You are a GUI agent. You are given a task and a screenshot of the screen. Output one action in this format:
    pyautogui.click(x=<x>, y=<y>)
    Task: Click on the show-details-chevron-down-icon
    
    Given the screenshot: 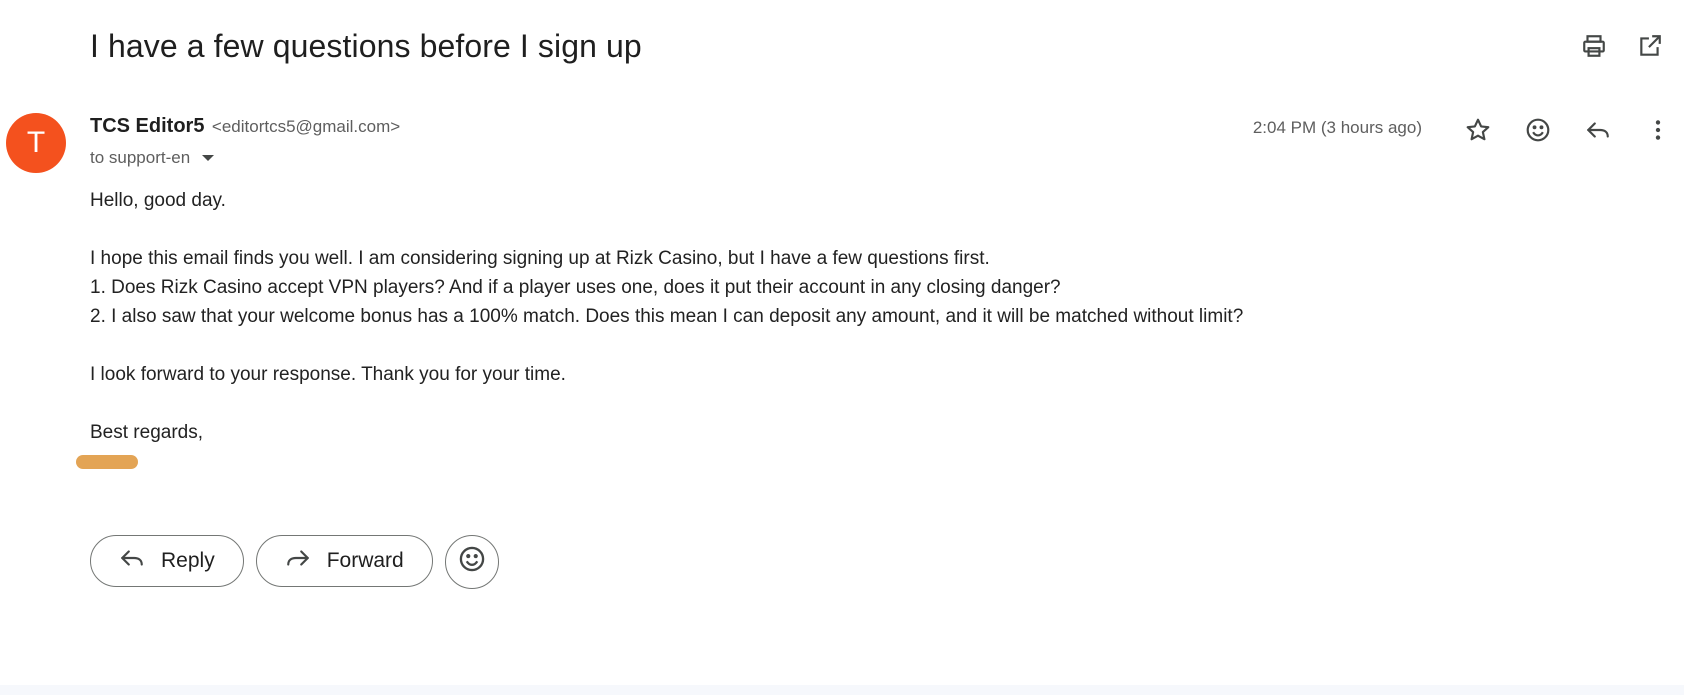 What is the action you would take?
    pyautogui.click(x=208, y=158)
    